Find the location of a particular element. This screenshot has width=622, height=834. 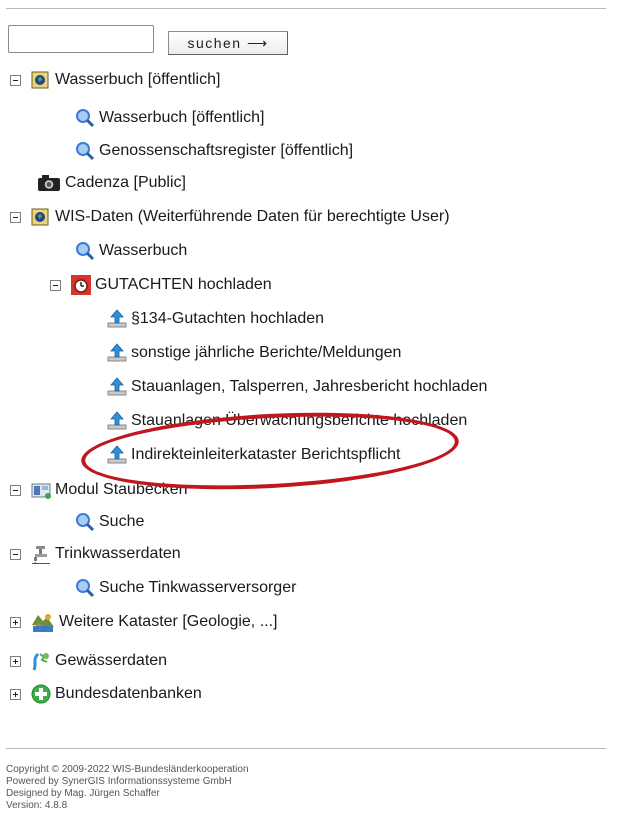

tree-item-wasserbuch: Wasserbuch is located at coordinates (130, 251).